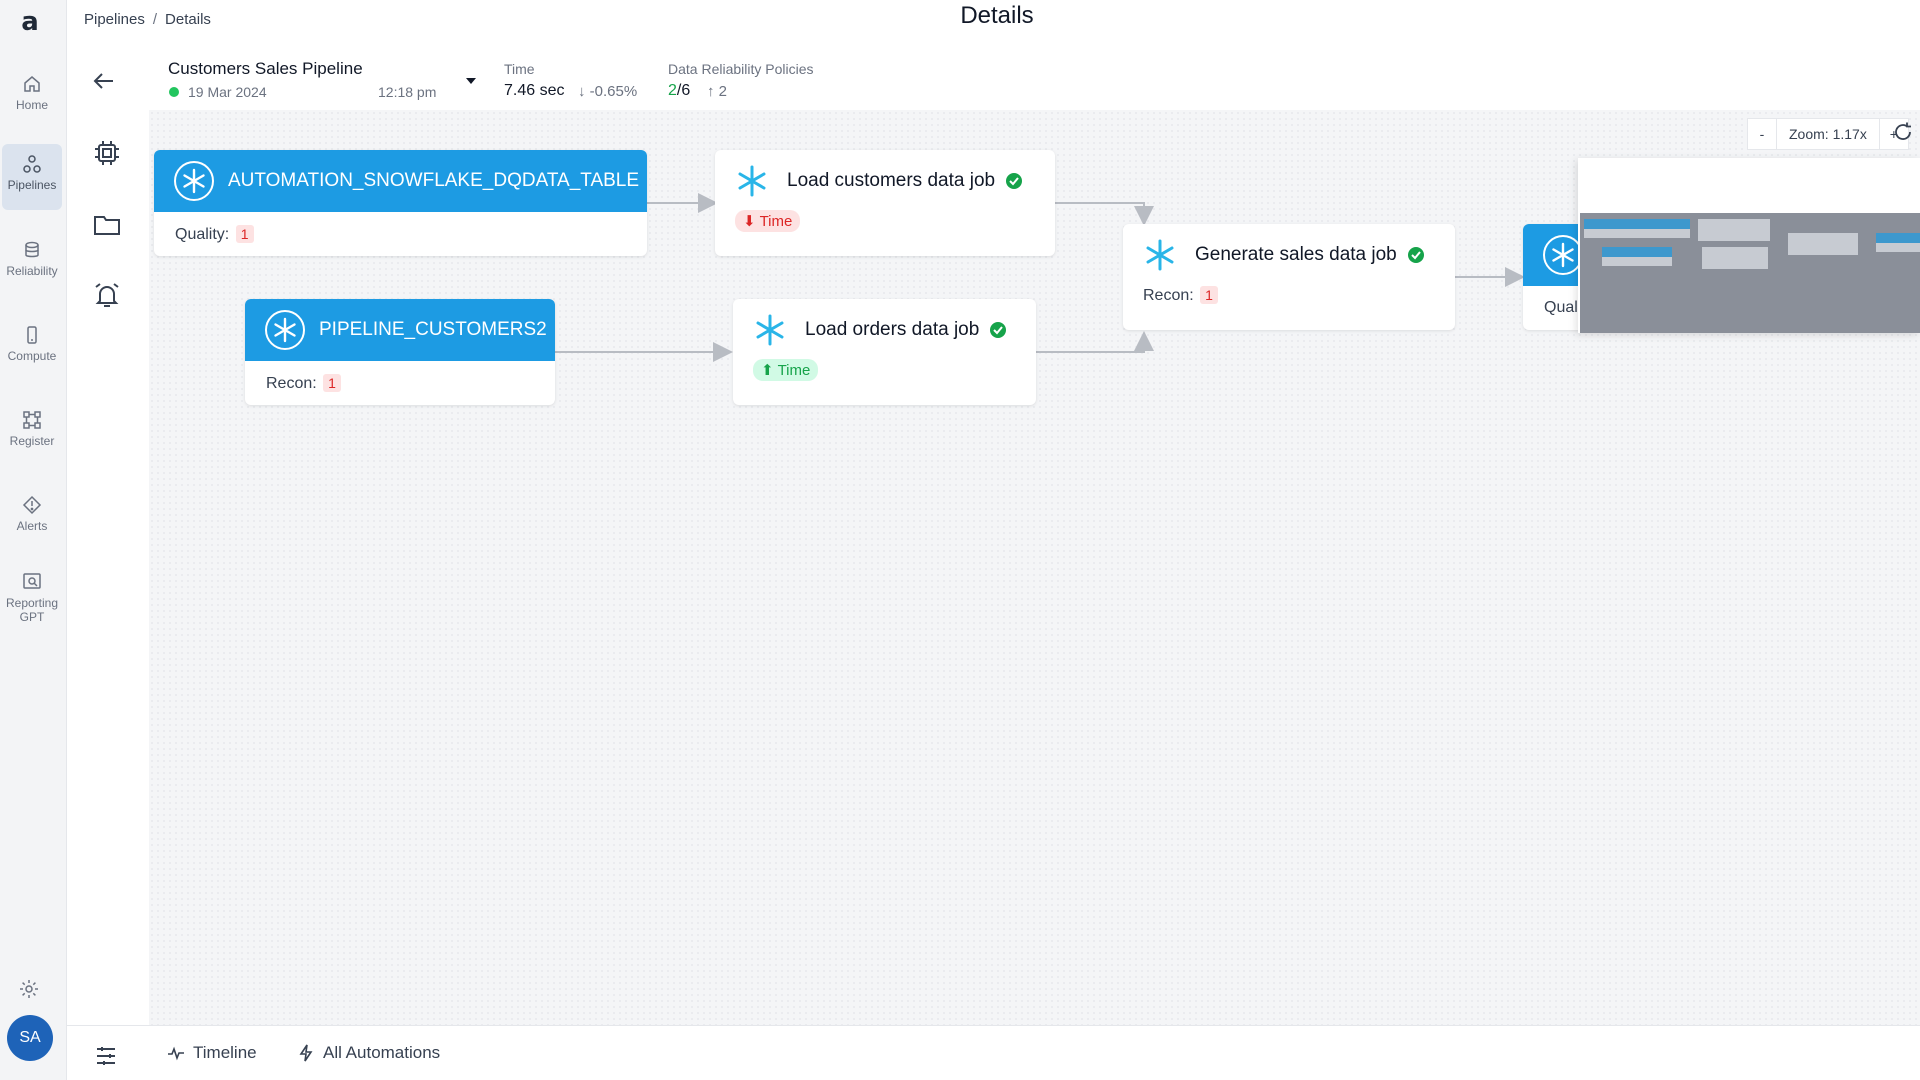  I want to click on reporting-icon, so click(32, 581).